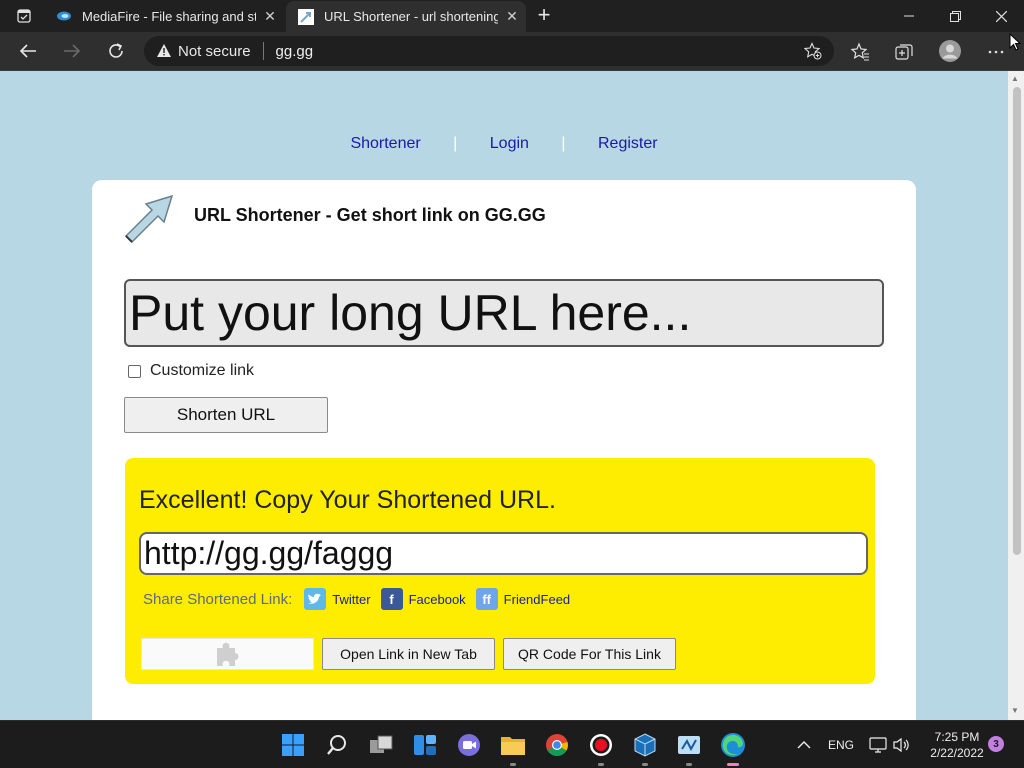 Image resolution: width=1024 pixels, height=768 pixels. I want to click on collections-button, so click(904, 52).